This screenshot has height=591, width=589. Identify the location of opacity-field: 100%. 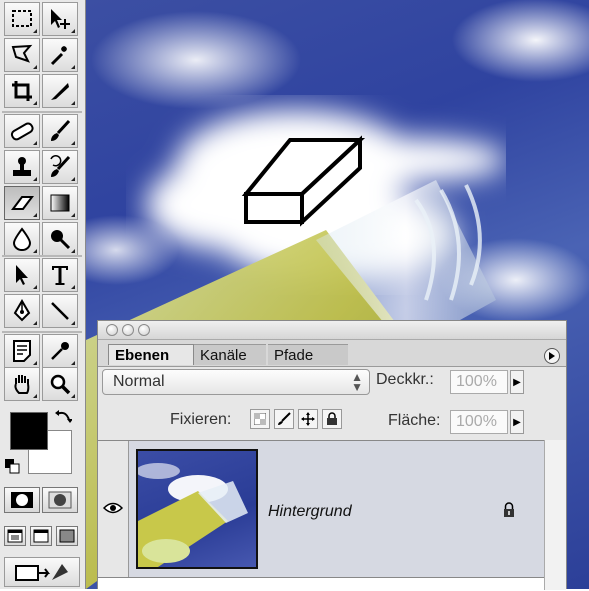
(479, 382).